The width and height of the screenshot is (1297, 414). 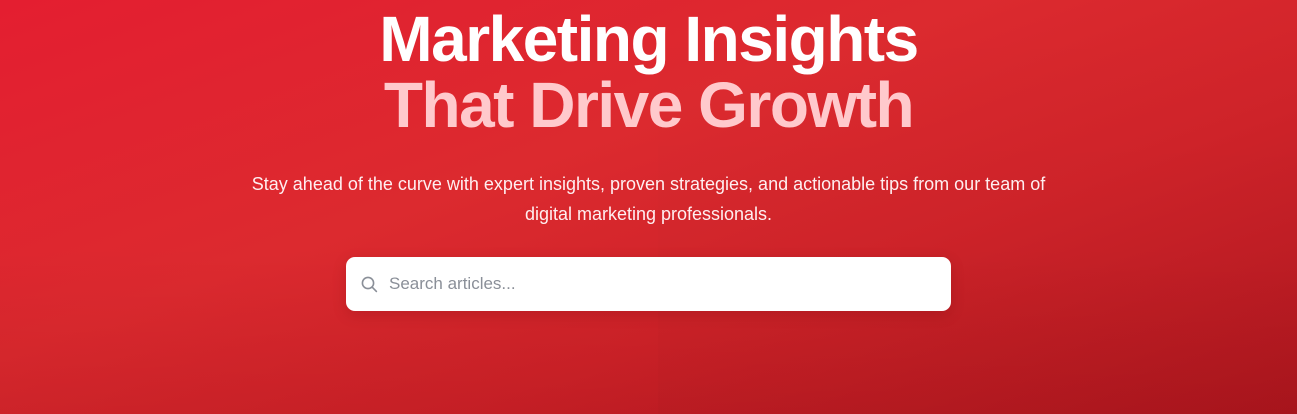 I want to click on search-bar, so click(x=648, y=284).